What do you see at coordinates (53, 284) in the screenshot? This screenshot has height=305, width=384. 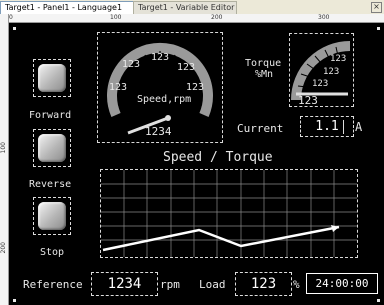 I see `reference-label: Reference` at bounding box center [53, 284].